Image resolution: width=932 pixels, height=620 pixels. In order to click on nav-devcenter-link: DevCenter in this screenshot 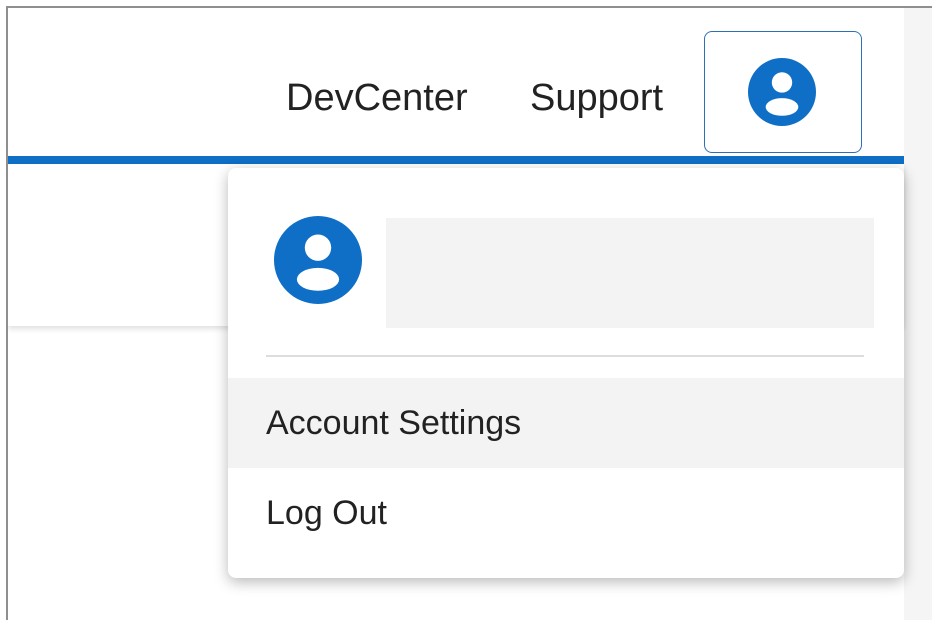, I will do `click(377, 98)`.